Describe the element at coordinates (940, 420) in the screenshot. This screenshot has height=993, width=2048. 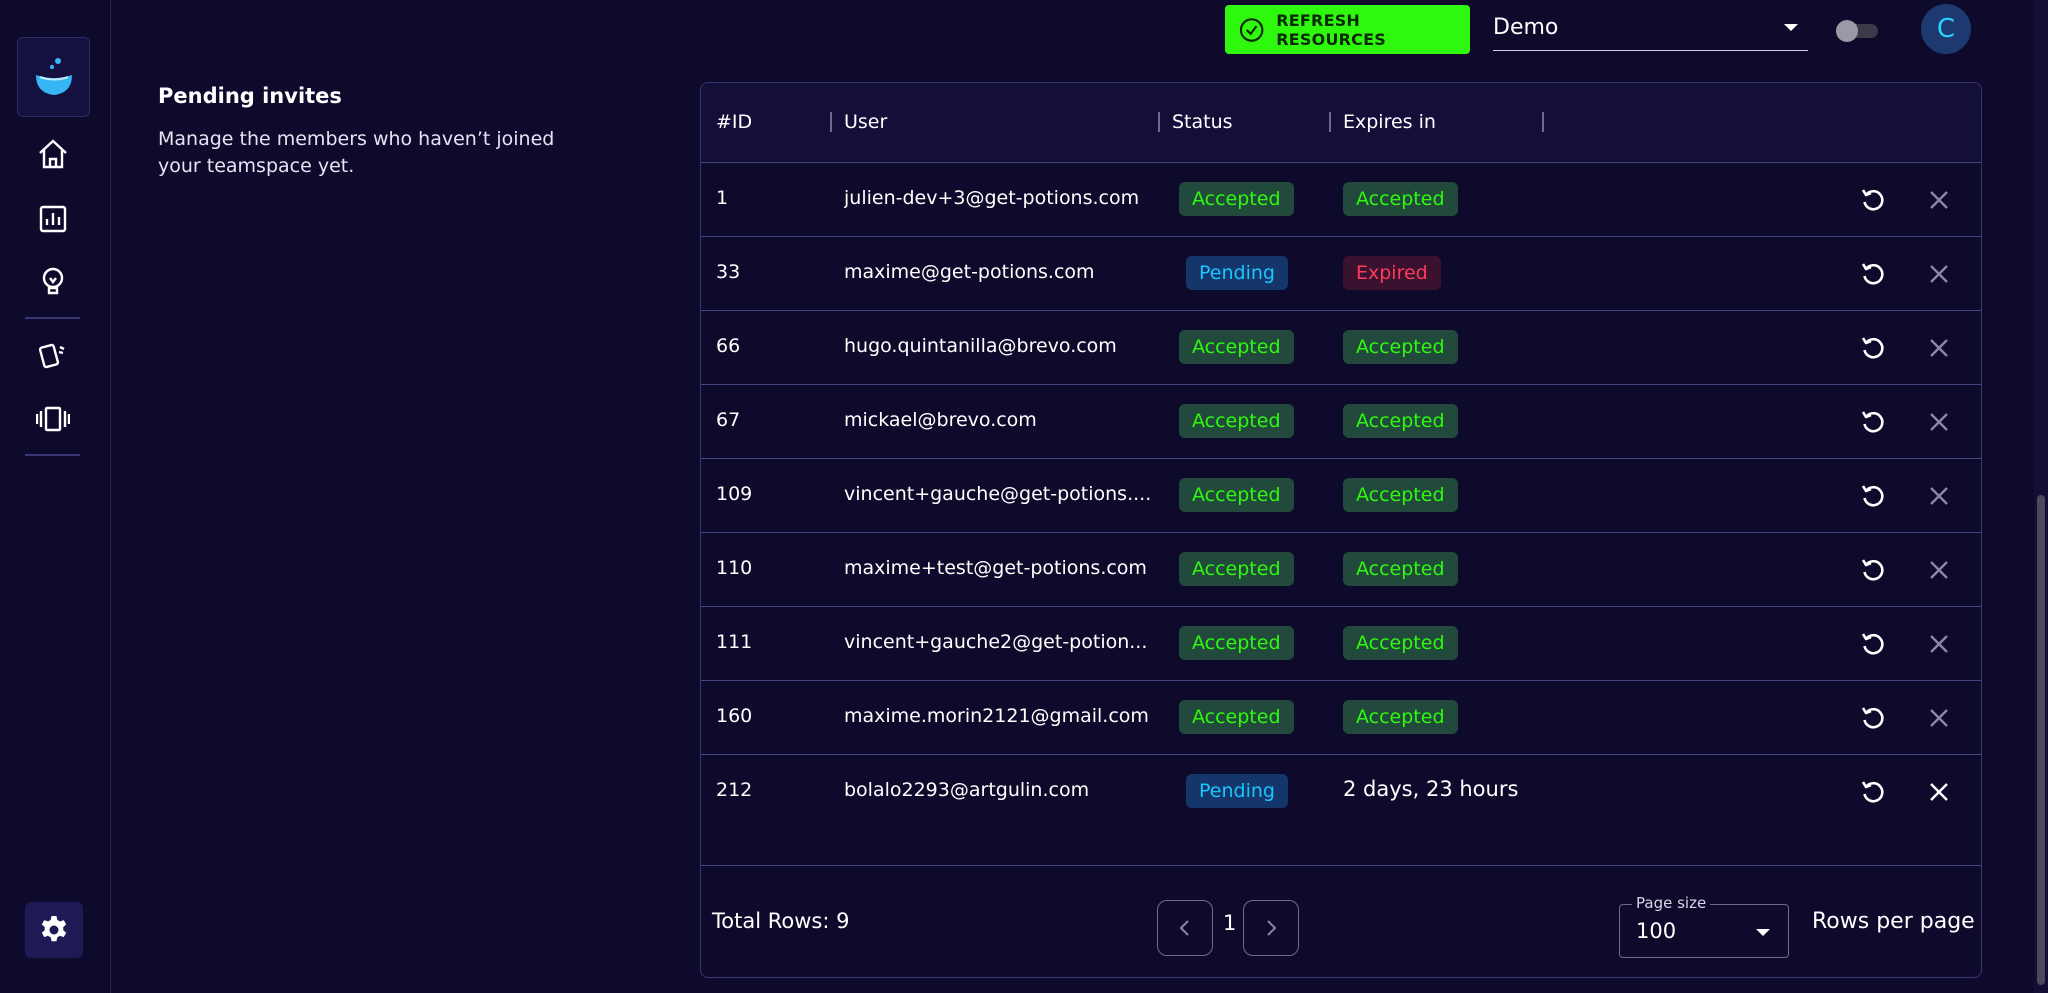
I see `cell-user: mickael@brevo.com` at that location.